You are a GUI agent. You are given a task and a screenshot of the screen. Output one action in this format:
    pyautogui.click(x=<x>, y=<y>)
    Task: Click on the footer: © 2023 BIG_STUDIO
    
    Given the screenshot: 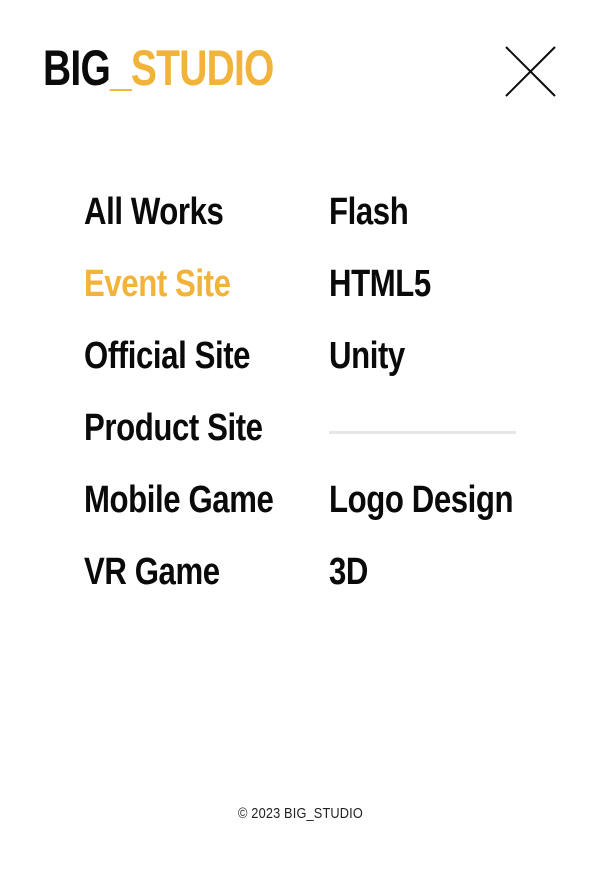 What is the action you would take?
    pyautogui.click(x=300, y=814)
    